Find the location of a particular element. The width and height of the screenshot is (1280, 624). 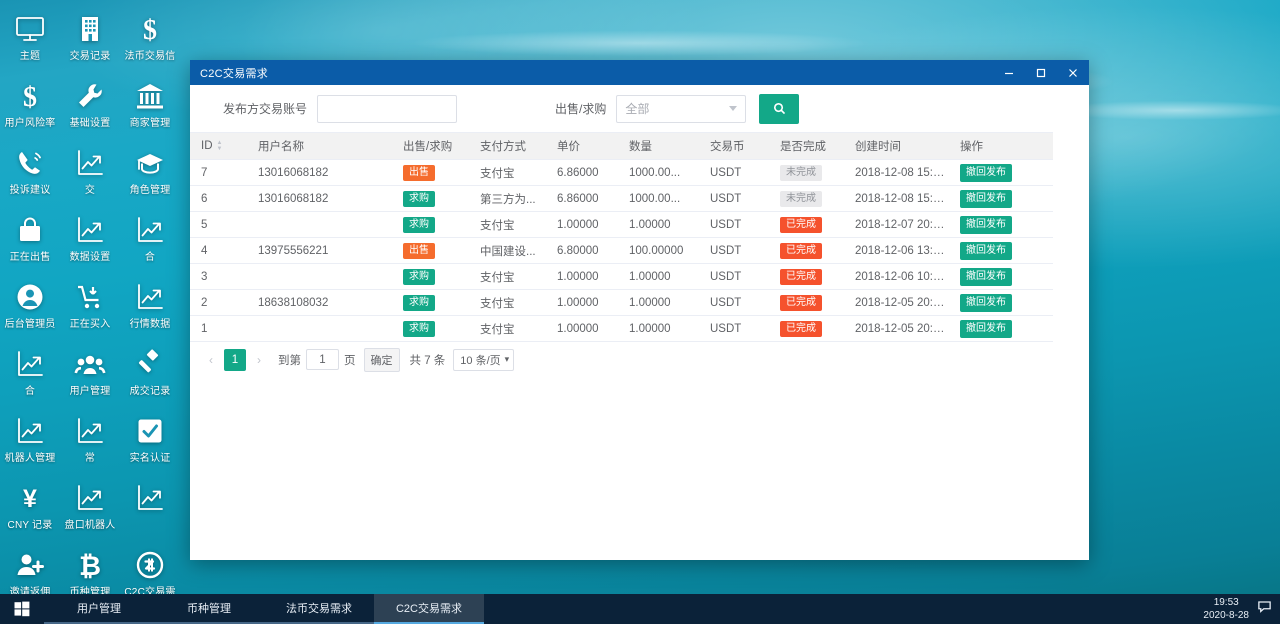

desktop-icon-3: $ 法币交易信 is located at coordinates (150, 34).